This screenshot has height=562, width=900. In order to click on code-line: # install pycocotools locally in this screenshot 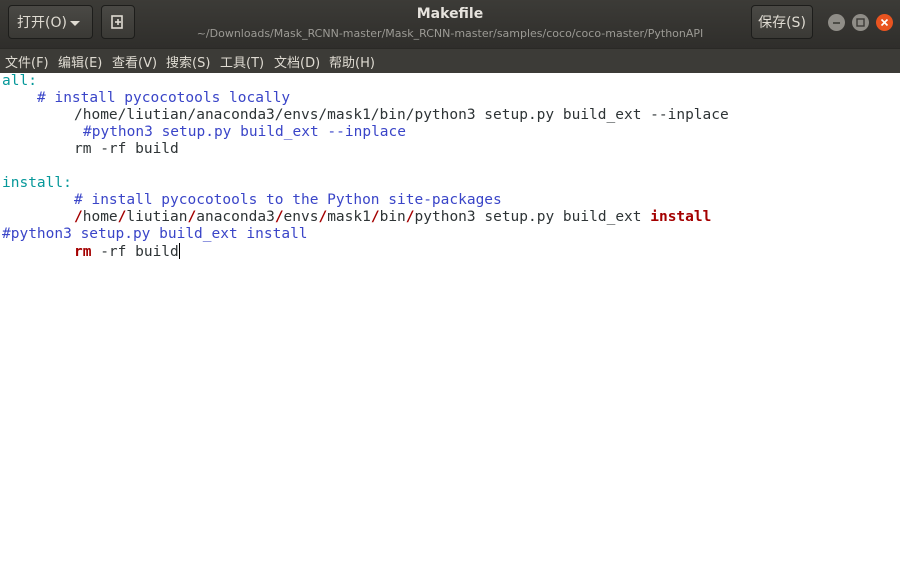, I will do `click(163, 98)`.